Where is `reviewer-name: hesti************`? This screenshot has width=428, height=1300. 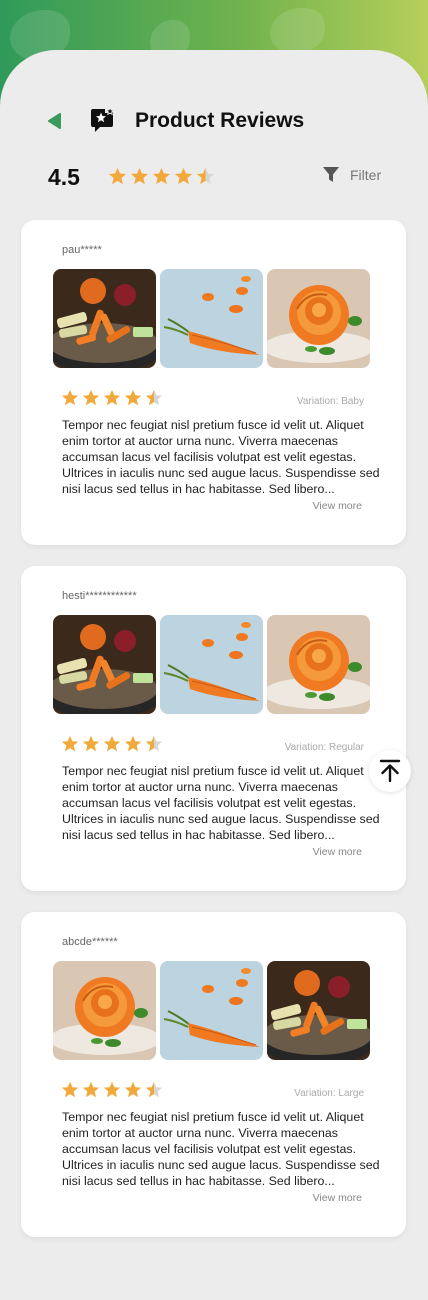
reviewer-name: hesti************ is located at coordinates (99, 596).